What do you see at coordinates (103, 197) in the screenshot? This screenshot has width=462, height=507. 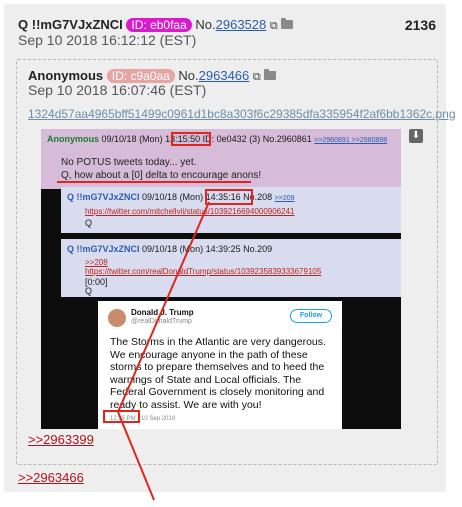 I see `s2-name: Q !!mG7VJxZNCI` at bounding box center [103, 197].